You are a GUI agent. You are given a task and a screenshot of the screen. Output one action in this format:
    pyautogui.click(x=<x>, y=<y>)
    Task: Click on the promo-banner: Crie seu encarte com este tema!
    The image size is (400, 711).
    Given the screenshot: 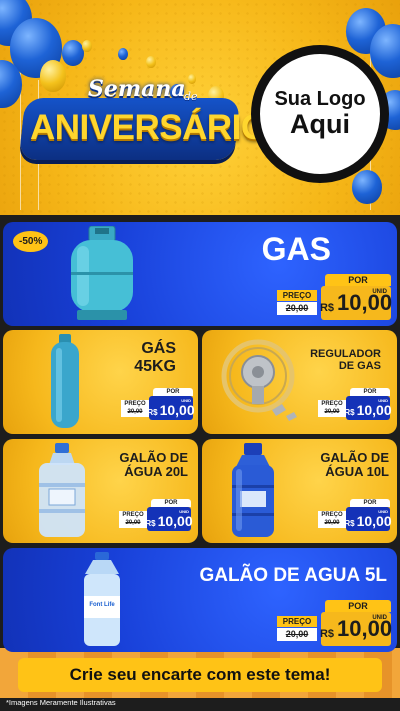 What is the action you would take?
    pyautogui.click(x=200, y=675)
    